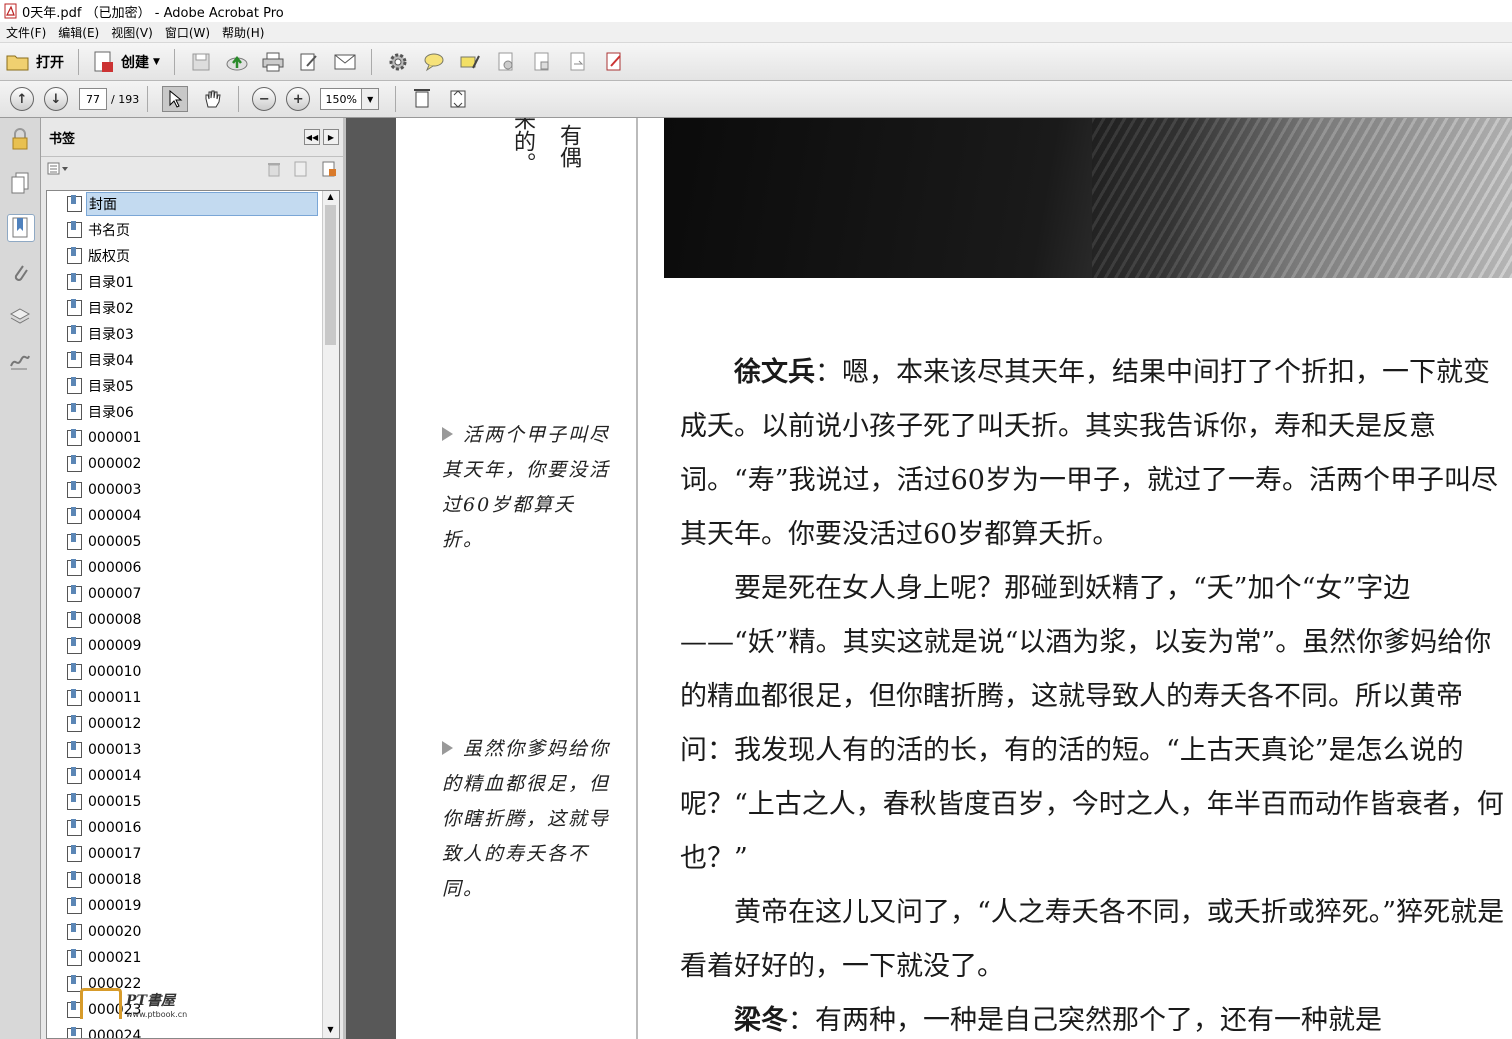 This screenshot has height=1039, width=1512. Describe the element at coordinates (309, 62) in the screenshot. I see `edit-document-icon` at that location.